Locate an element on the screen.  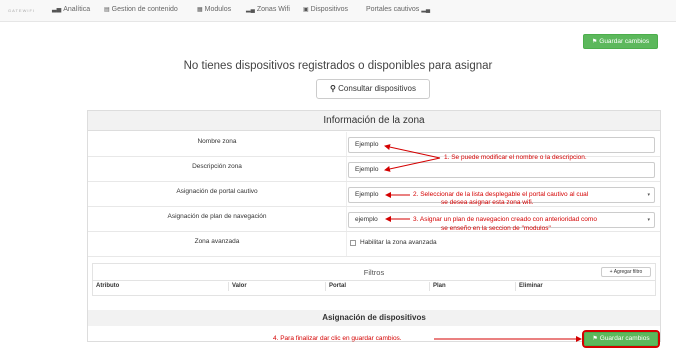
plan-navegacion-value: ejemplo is located at coordinates (366, 219).